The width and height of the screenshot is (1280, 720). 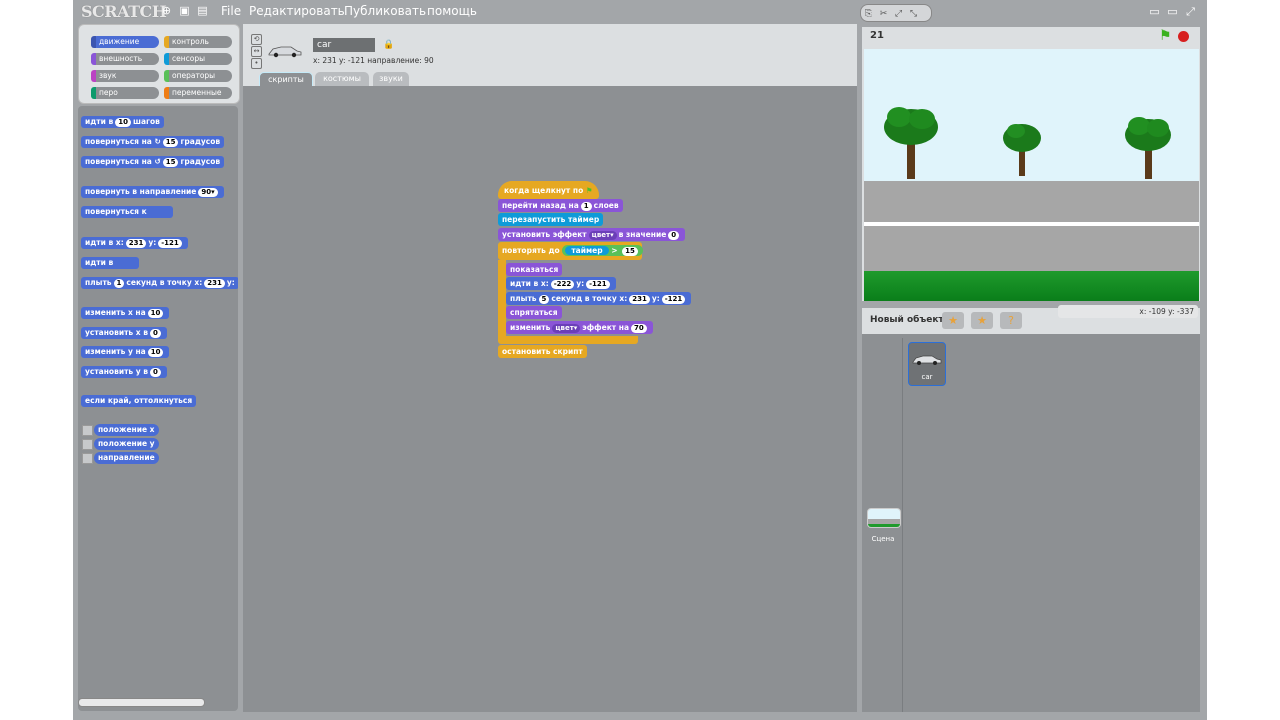 I want to click on stage-canvas, so click(x=1031, y=175).